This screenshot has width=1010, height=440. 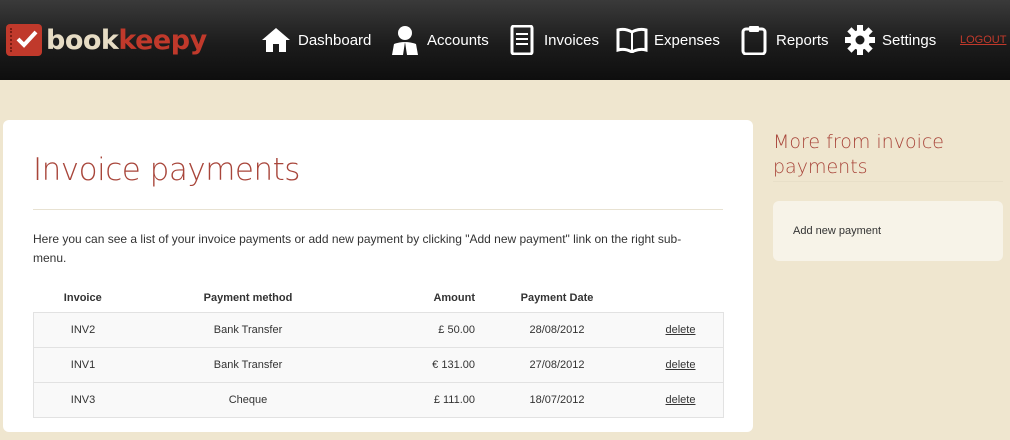 I want to click on cell-date: 27/08/2012, so click(x=557, y=365).